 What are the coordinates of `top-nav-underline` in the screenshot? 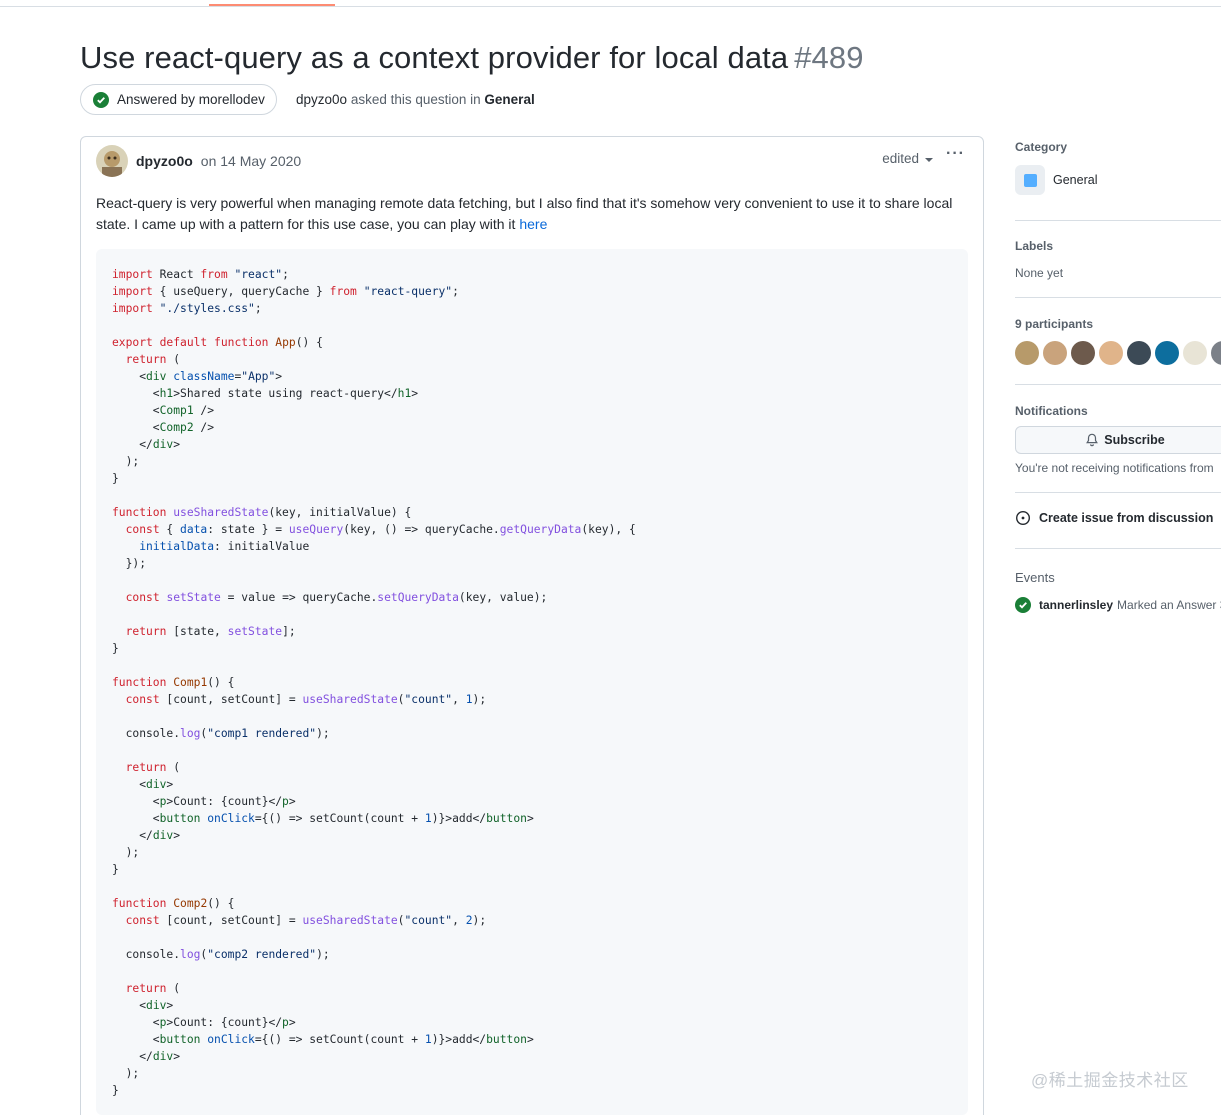 It's located at (610, 3).